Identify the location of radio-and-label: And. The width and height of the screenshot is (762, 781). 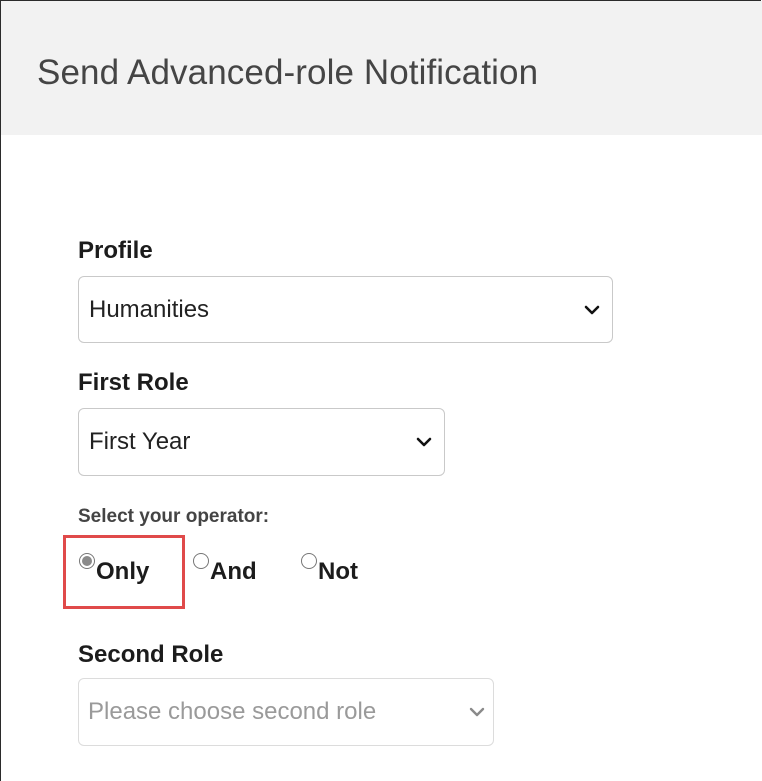
(233, 571).